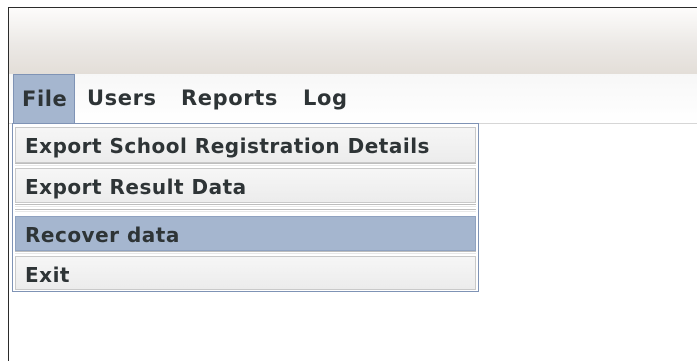 This screenshot has height=361, width=697. Describe the element at coordinates (44, 98) in the screenshot. I see `menu-file: File` at that location.